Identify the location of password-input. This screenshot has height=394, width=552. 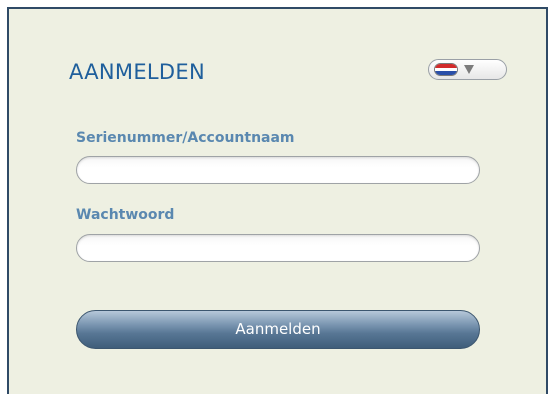
(278, 248).